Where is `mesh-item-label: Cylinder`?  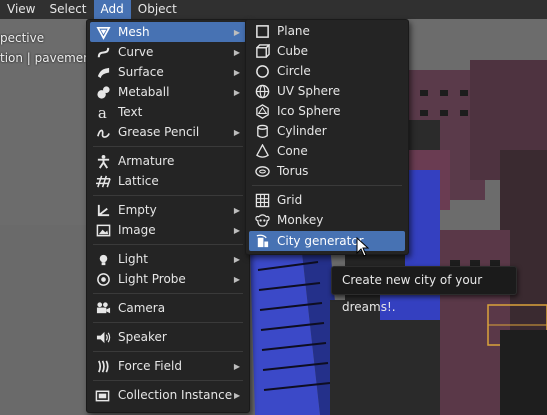
mesh-item-label: Cylinder is located at coordinates (302, 131).